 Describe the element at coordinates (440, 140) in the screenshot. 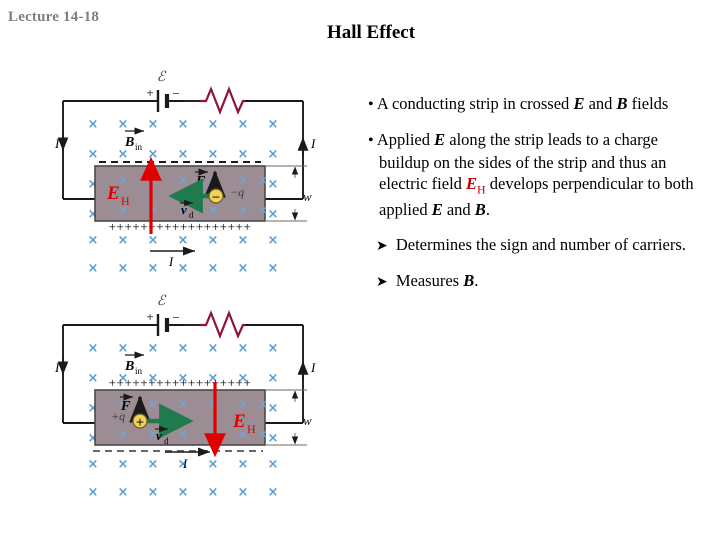

I see `bullet2-symbol-e1: E` at that location.